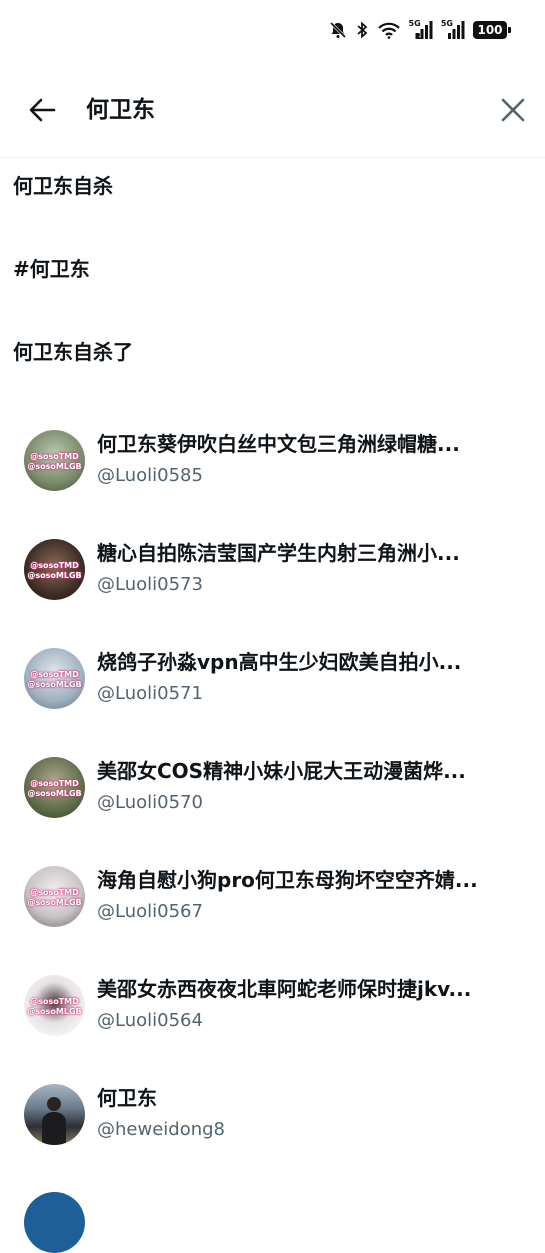 The height and width of the screenshot is (1253, 545). What do you see at coordinates (54, 1121) in the screenshot?
I see `person-silhouette-icon` at bounding box center [54, 1121].